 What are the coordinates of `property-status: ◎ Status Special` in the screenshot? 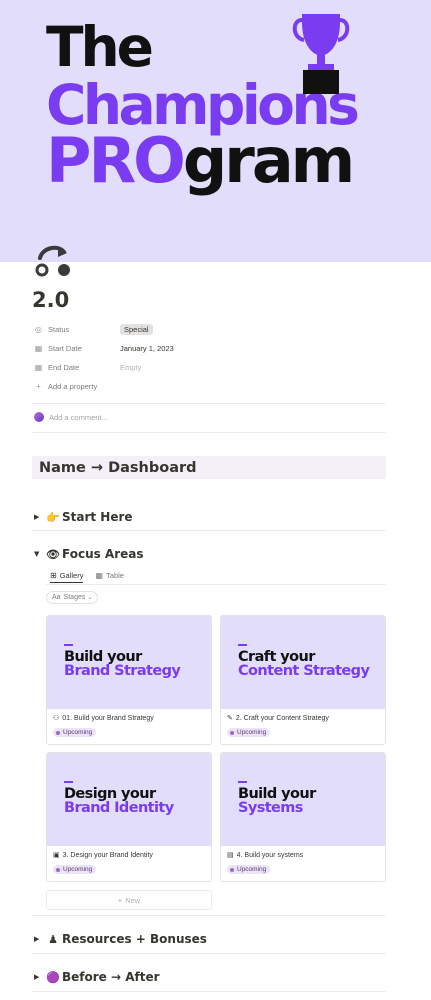 It's located at (93, 329).